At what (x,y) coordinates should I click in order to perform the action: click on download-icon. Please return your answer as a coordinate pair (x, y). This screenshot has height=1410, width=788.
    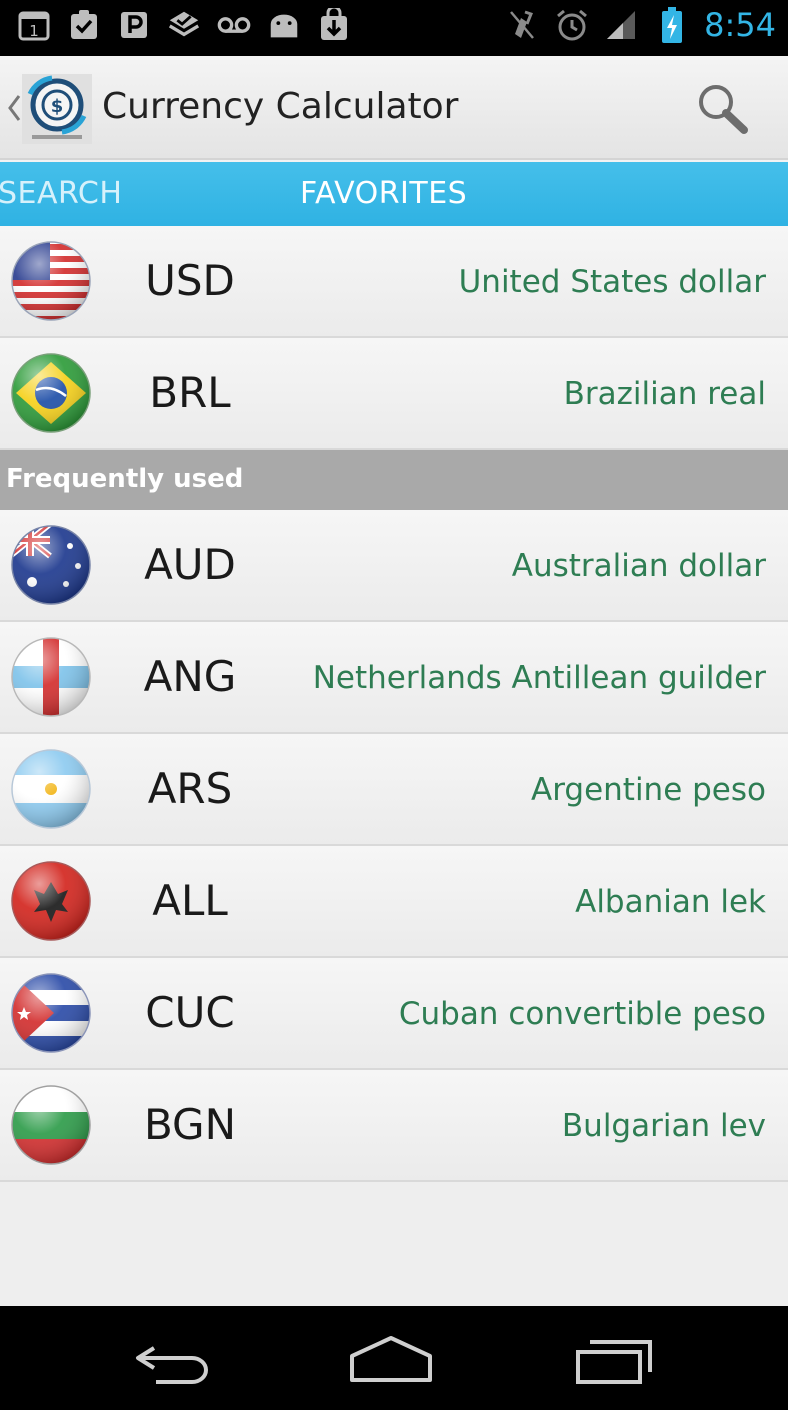
    Looking at the image, I should click on (334, 25).